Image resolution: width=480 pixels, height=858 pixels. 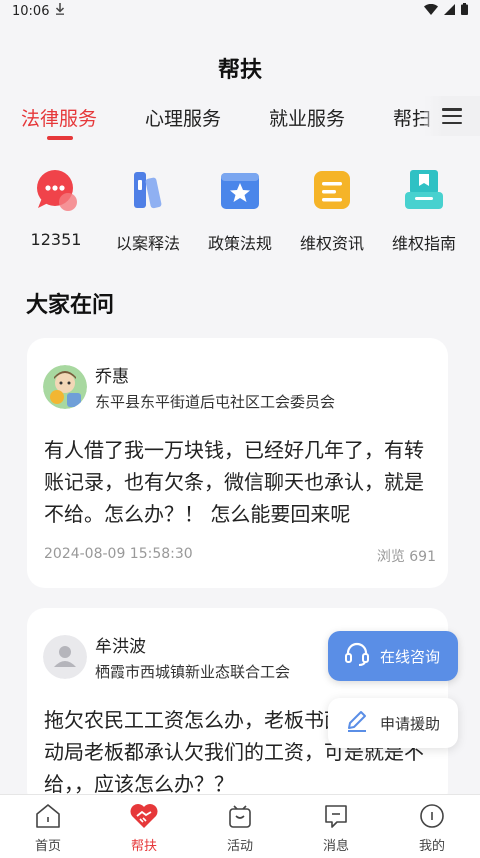 I want to click on service-12351: 12351, so click(x=56, y=211).